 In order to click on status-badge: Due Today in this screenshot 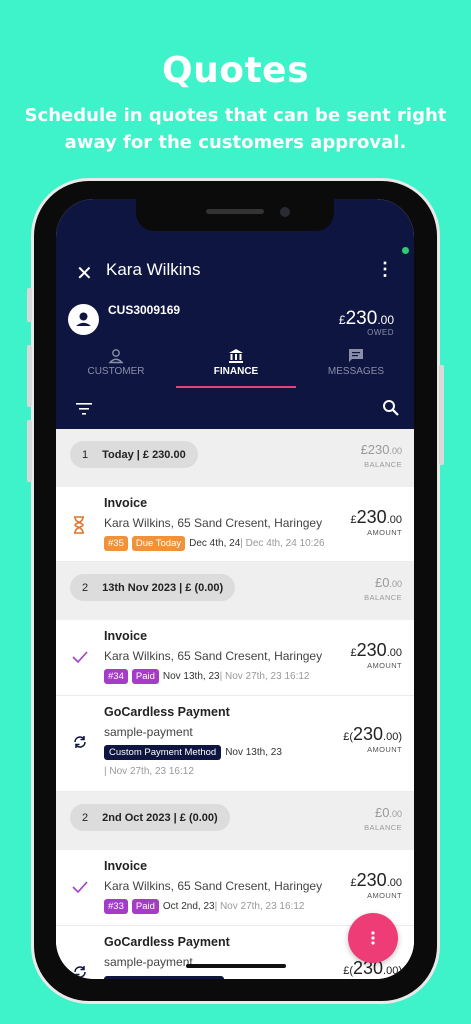, I will do `click(158, 543)`.